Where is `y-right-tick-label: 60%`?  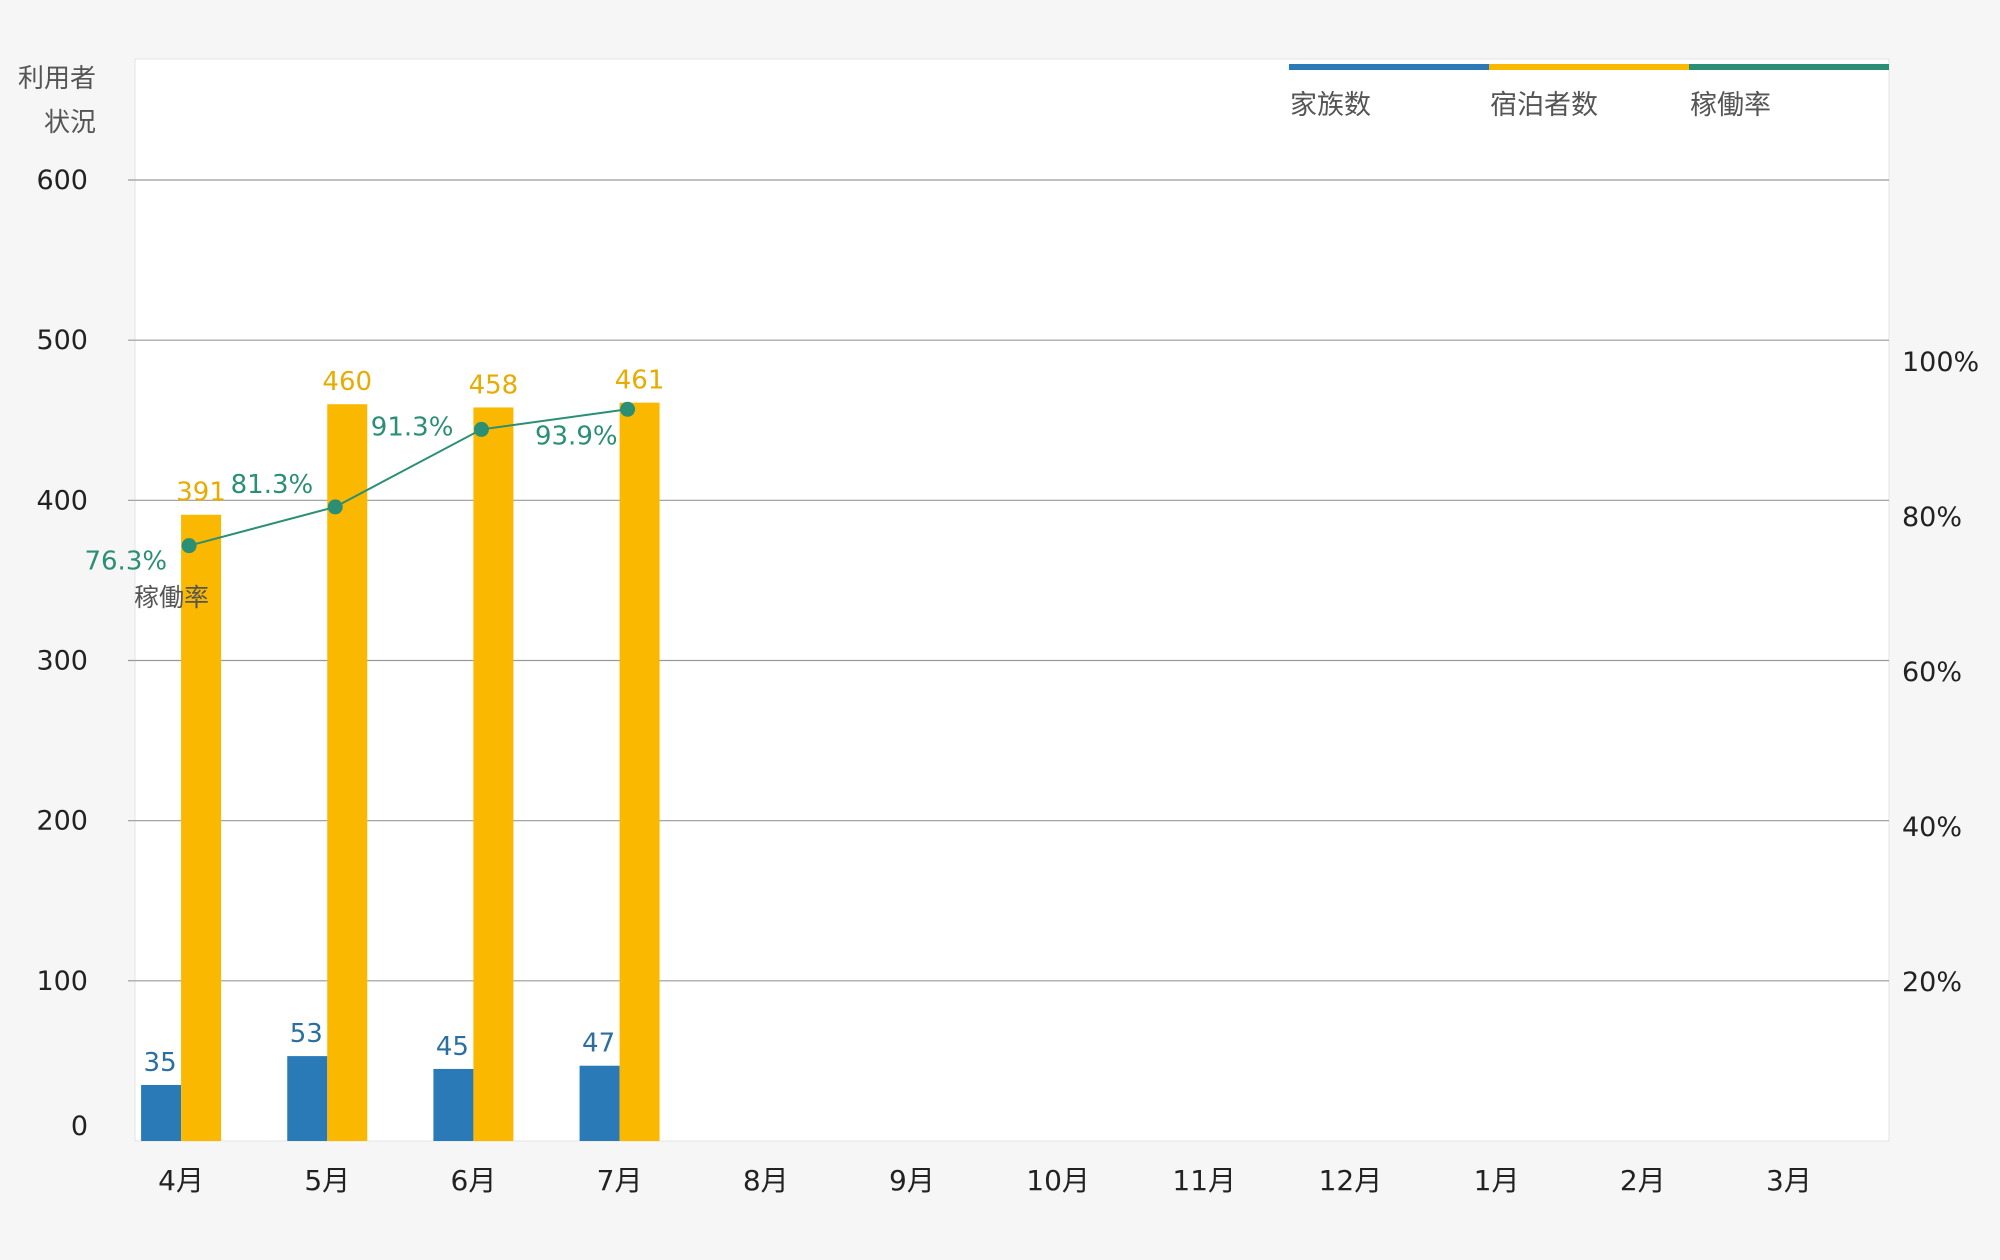
y-right-tick-label: 60% is located at coordinates (1932, 672).